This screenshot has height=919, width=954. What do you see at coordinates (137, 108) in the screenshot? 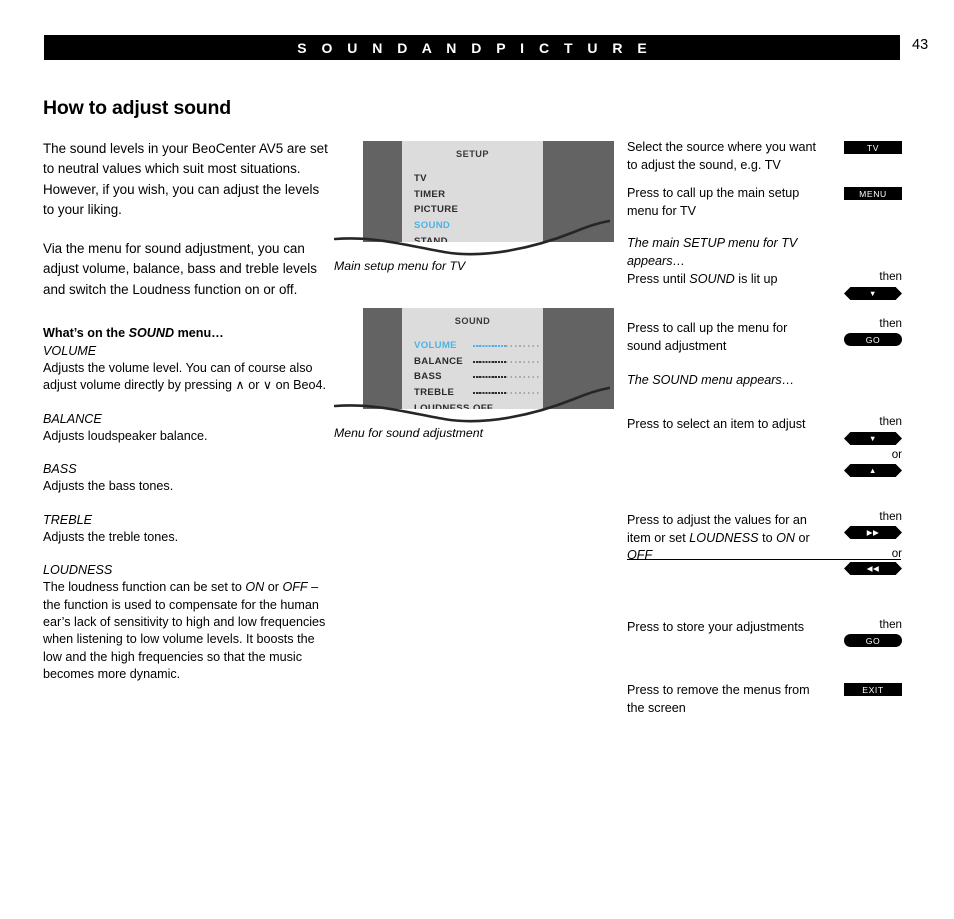
I see `page-title: How to adjust sound` at bounding box center [137, 108].